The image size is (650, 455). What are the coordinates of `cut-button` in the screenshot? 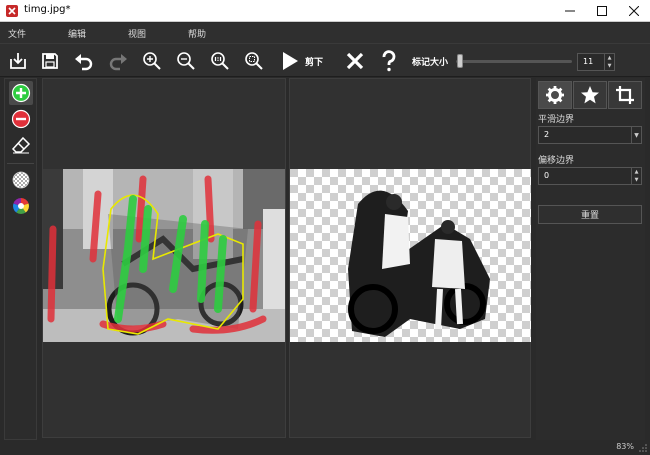 It's located at (290, 61).